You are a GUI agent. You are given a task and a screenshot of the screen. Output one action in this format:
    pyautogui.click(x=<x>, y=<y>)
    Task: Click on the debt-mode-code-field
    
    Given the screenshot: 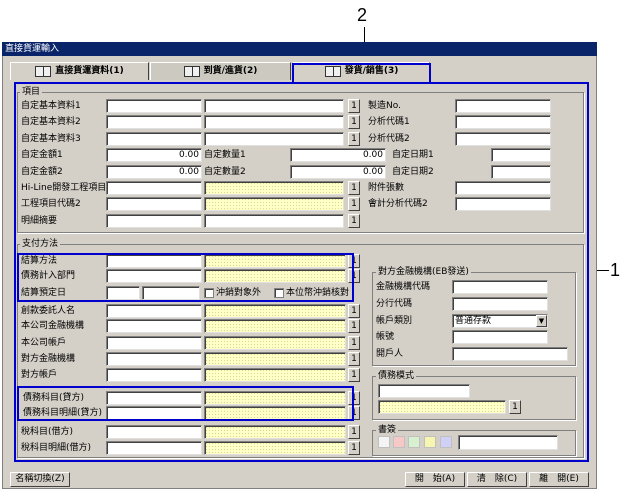 What is the action you would take?
    pyautogui.click(x=424, y=391)
    